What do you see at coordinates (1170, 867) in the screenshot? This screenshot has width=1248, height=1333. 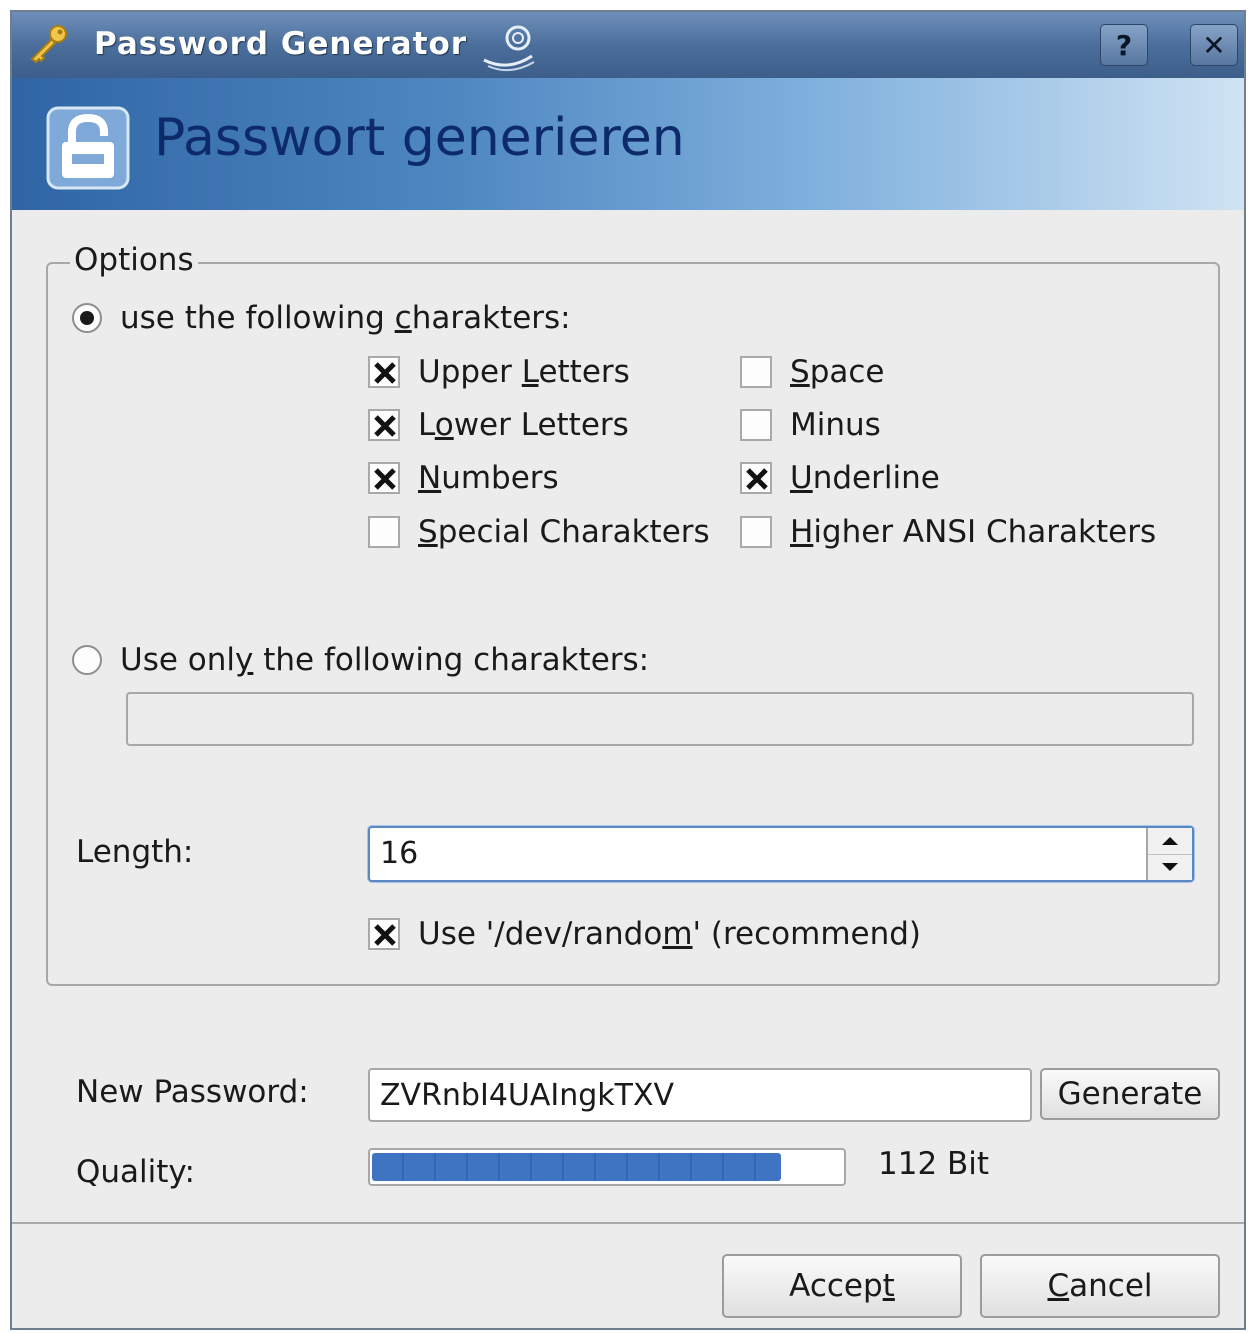 I see `spin-down-icon` at bounding box center [1170, 867].